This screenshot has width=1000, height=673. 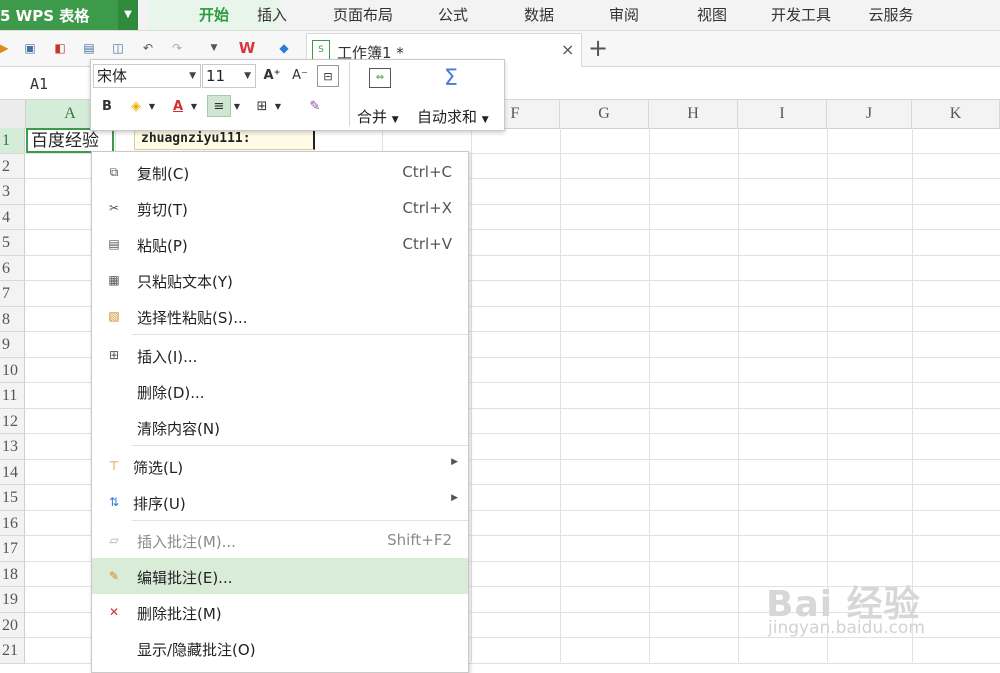 What do you see at coordinates (280, 208) in the screenshot?
I see `menu-item-cut: ✂ 剪切(T) Ctrl+X` at bounding box center [280, 208].